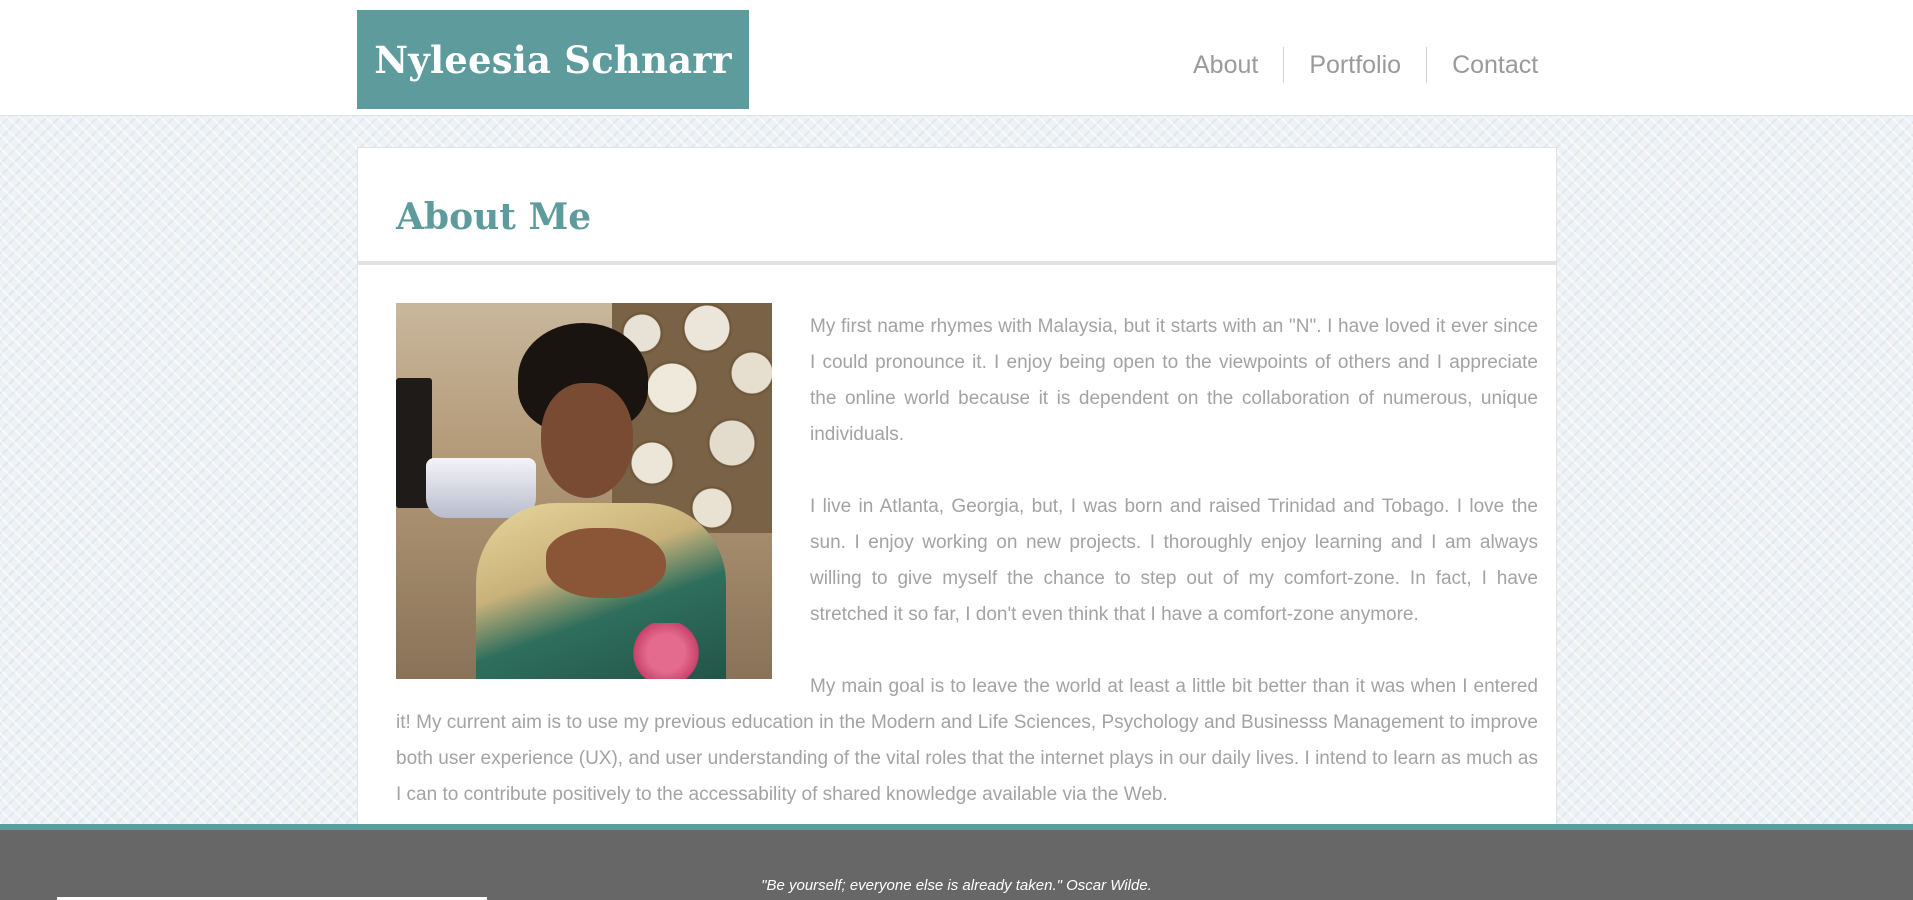 This screenshot has width=1913, height=900. I want to click on nav-portfolio-link: Portfolio, so click(1354, 65).